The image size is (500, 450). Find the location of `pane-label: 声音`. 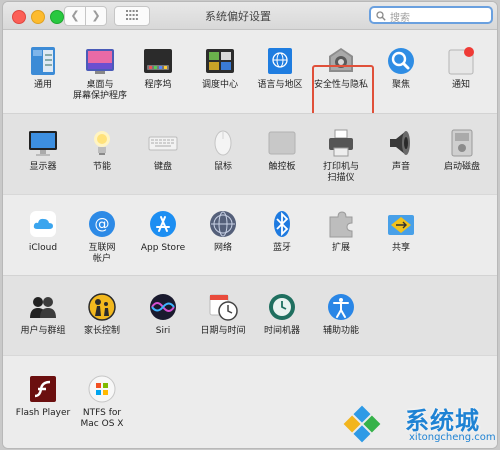

pane-label: 声音 is located at coordinates (400, 167).